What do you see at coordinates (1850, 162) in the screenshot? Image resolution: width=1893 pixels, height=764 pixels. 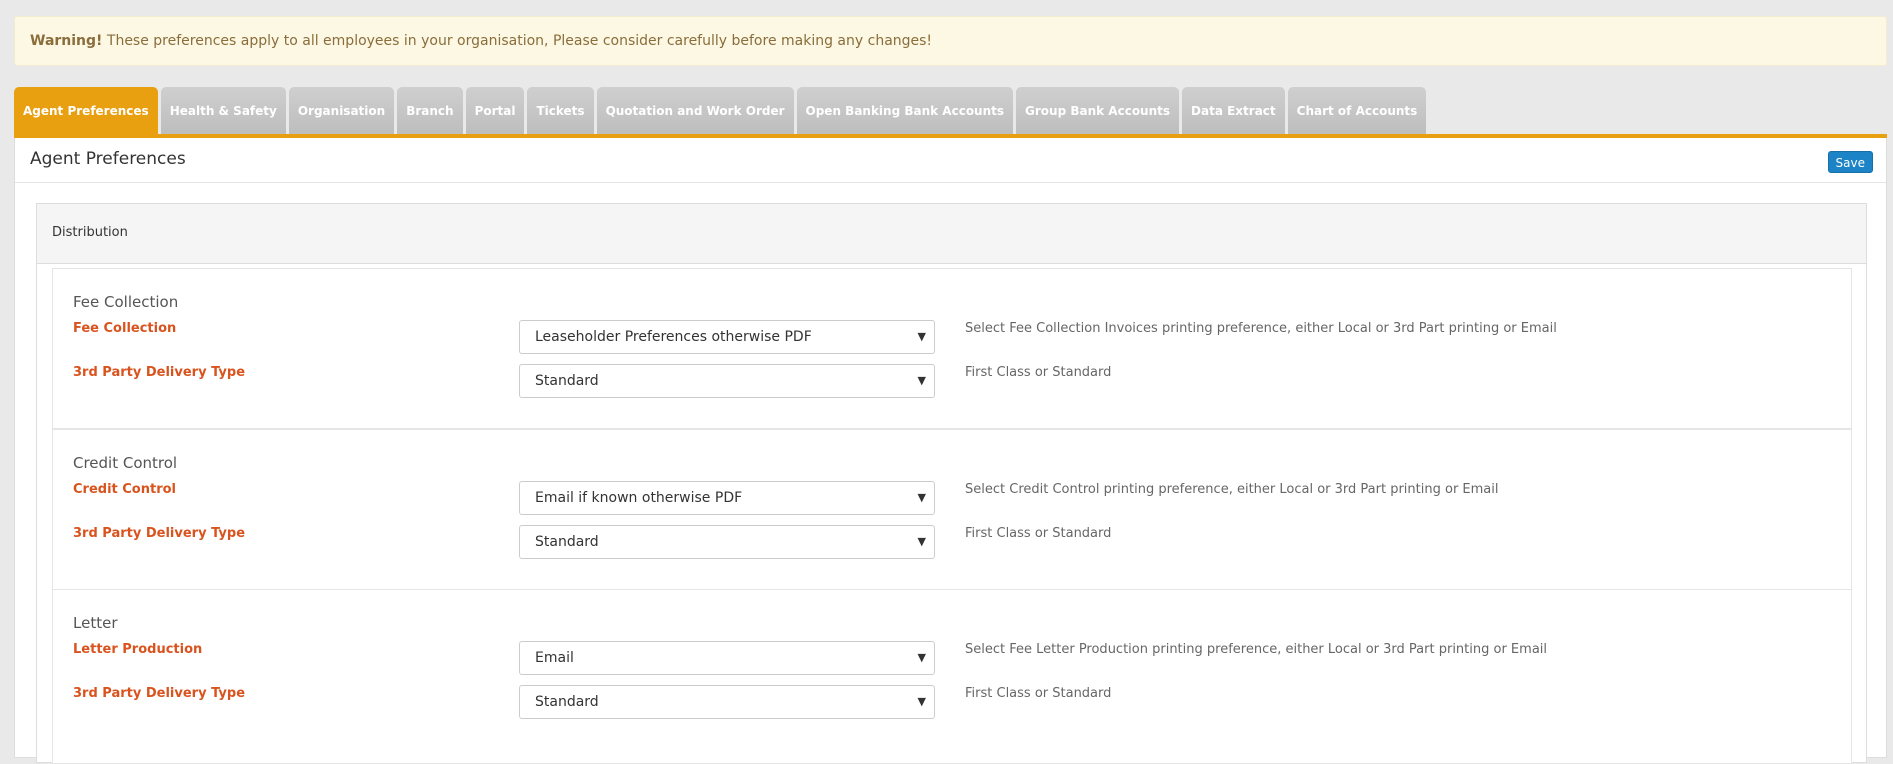 I see `save-button: Save` at bounding box center [1850, 162].